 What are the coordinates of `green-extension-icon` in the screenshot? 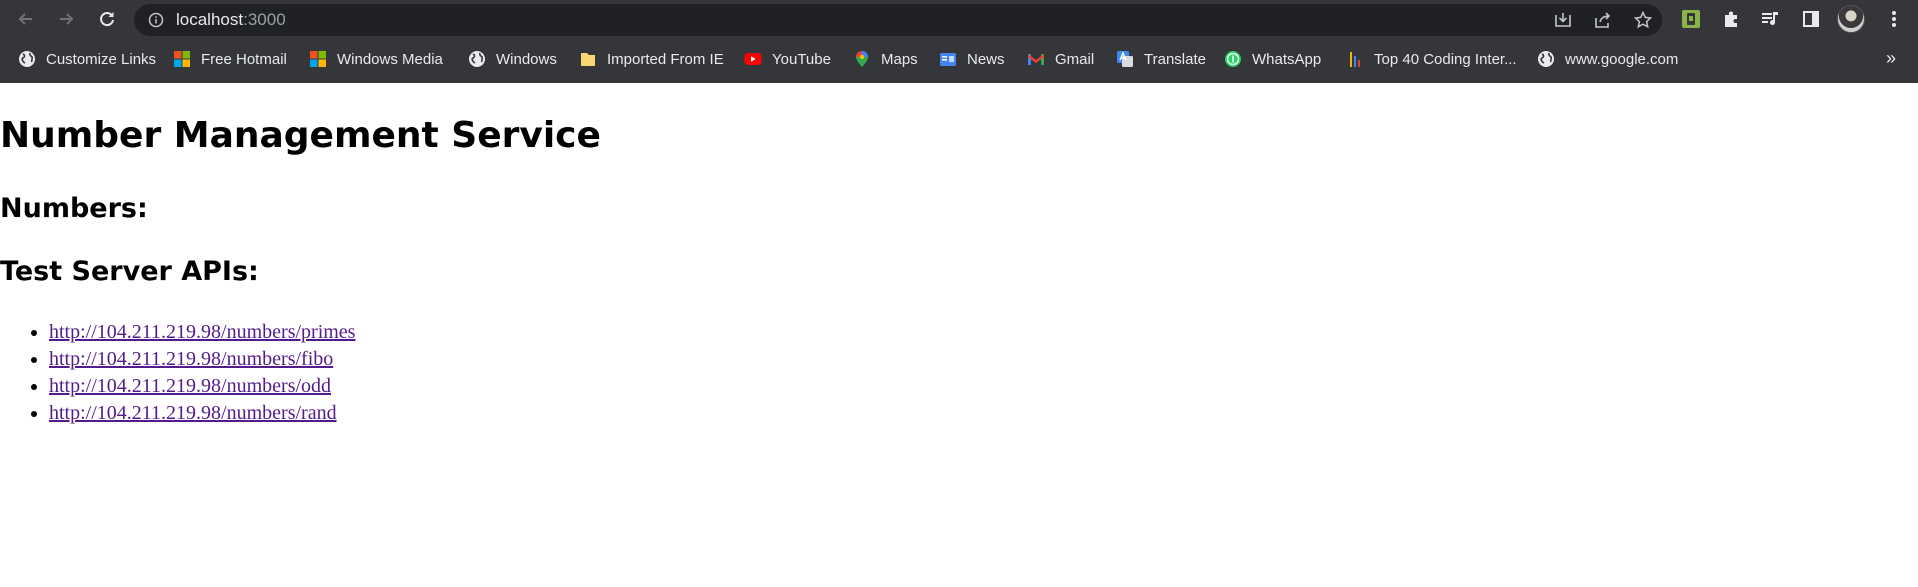 It's located at (1691, 19).